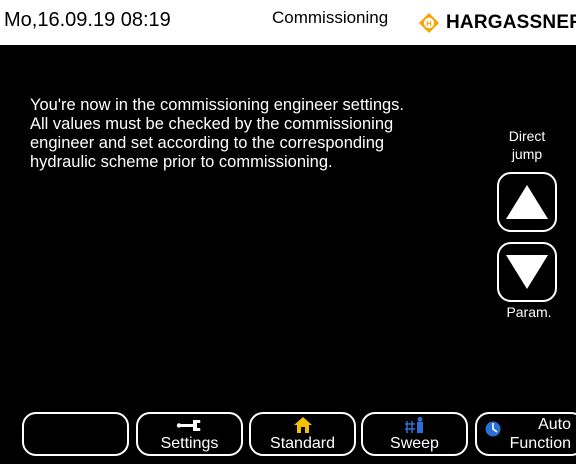 The image size is (576, 464). Describe the element at coordinates (87, 20) in the screenshot. I see `datetime-display: Mo,16.09.19 08:19` at that location.